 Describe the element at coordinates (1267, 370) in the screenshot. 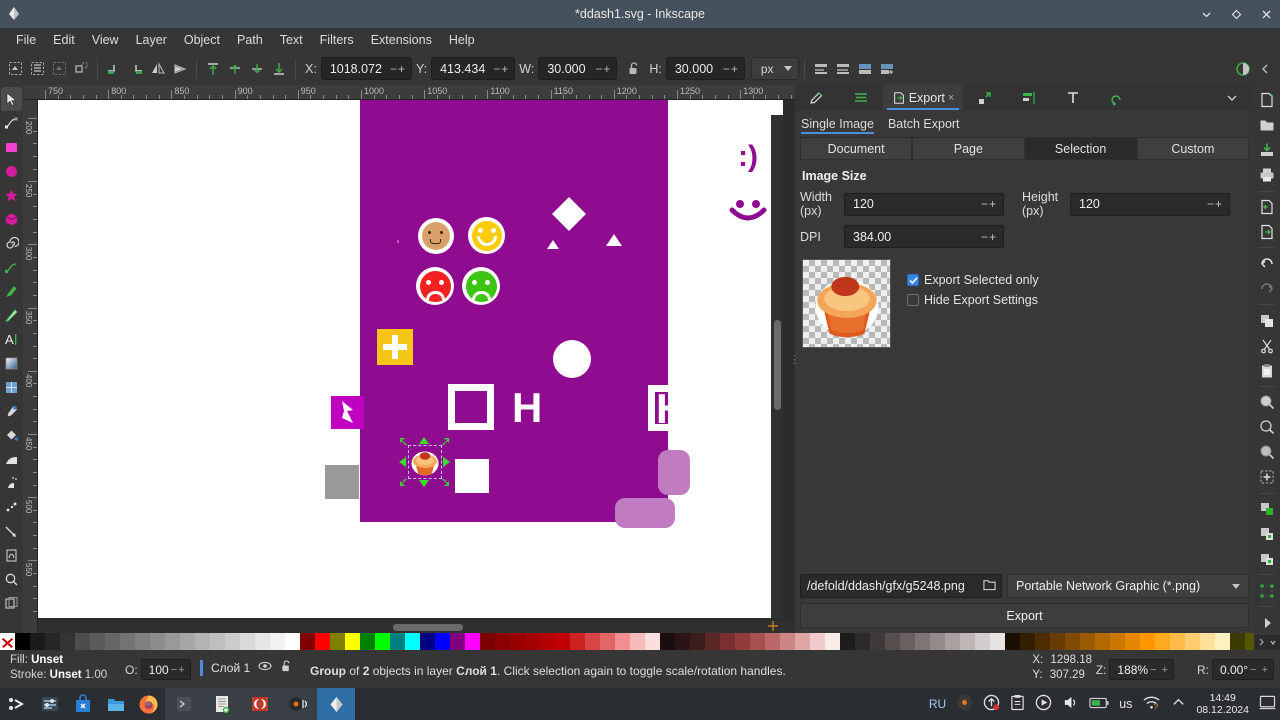

I see `paste-icon` at that location.